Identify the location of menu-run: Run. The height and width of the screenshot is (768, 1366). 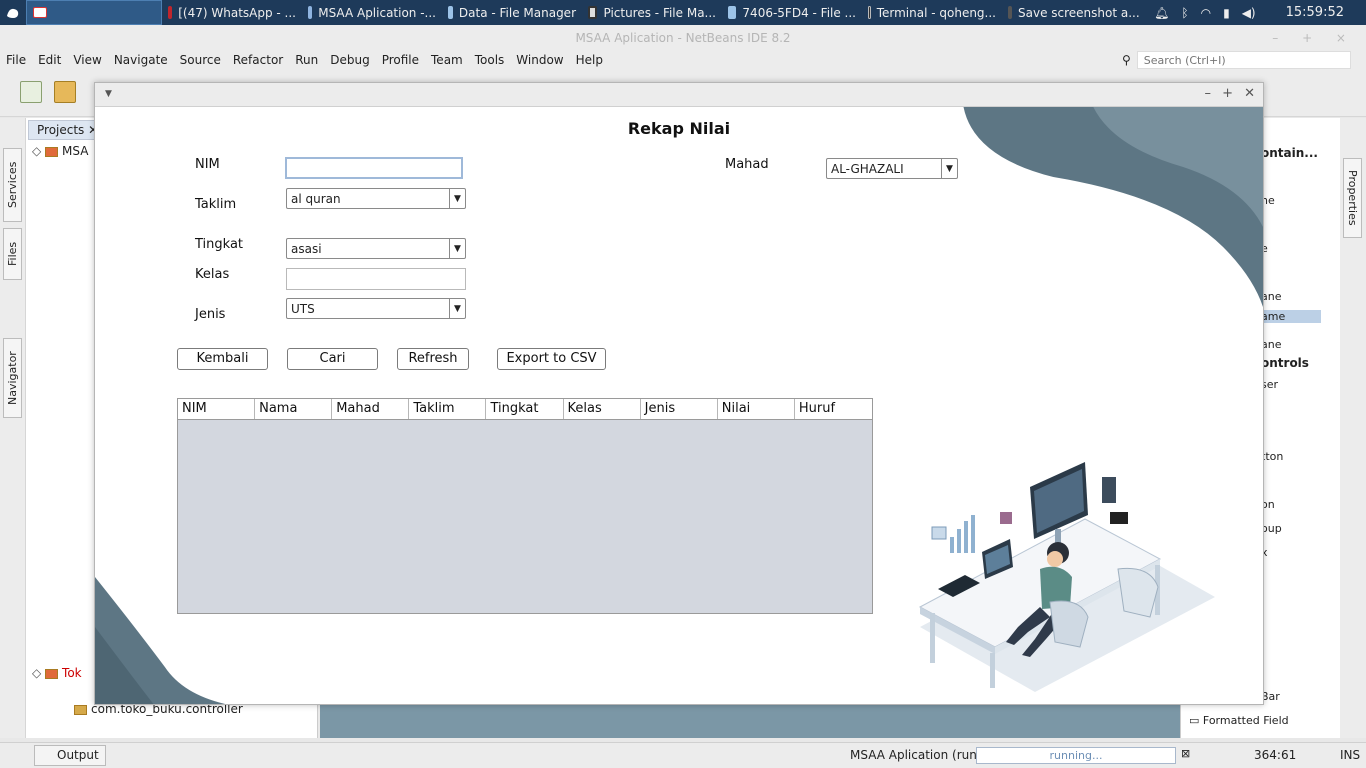
(306, 60).